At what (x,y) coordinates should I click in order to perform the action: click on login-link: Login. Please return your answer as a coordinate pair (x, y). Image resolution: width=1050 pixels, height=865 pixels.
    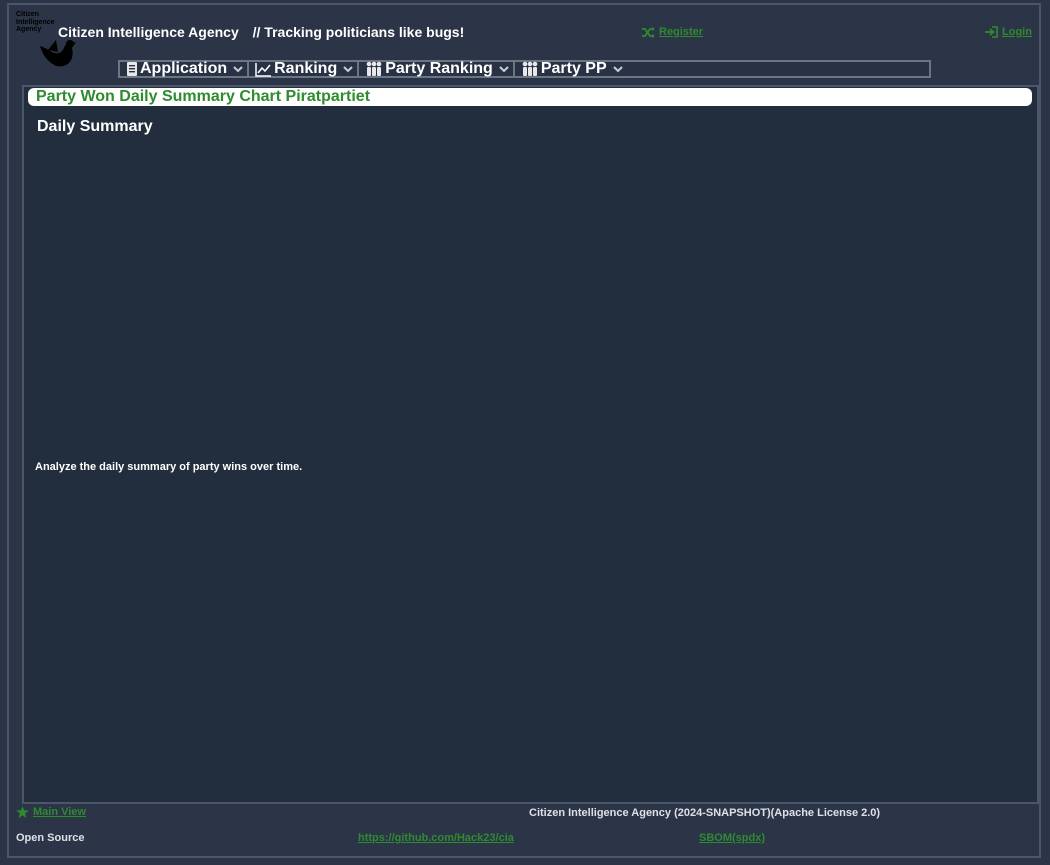
    Looking at the image, I should click on (1008, 32).